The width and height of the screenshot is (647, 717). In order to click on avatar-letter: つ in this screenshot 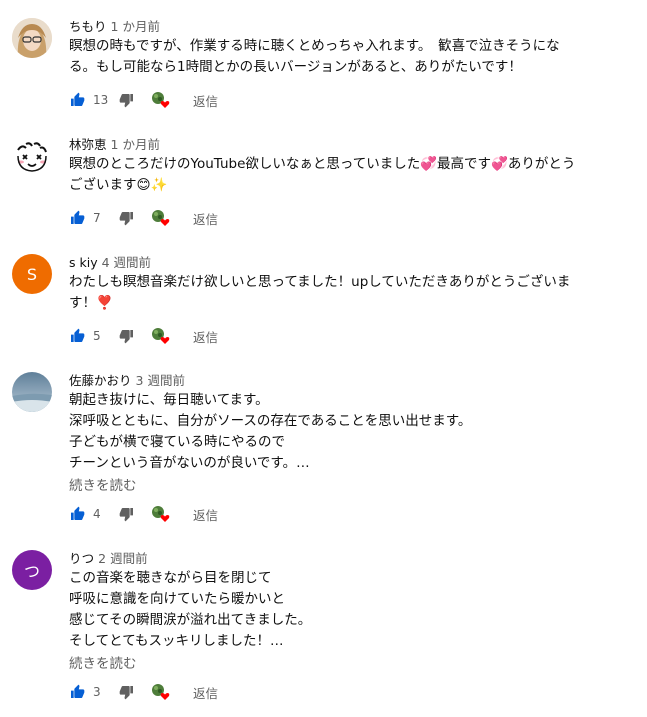, I will do `click(31, 571)`.